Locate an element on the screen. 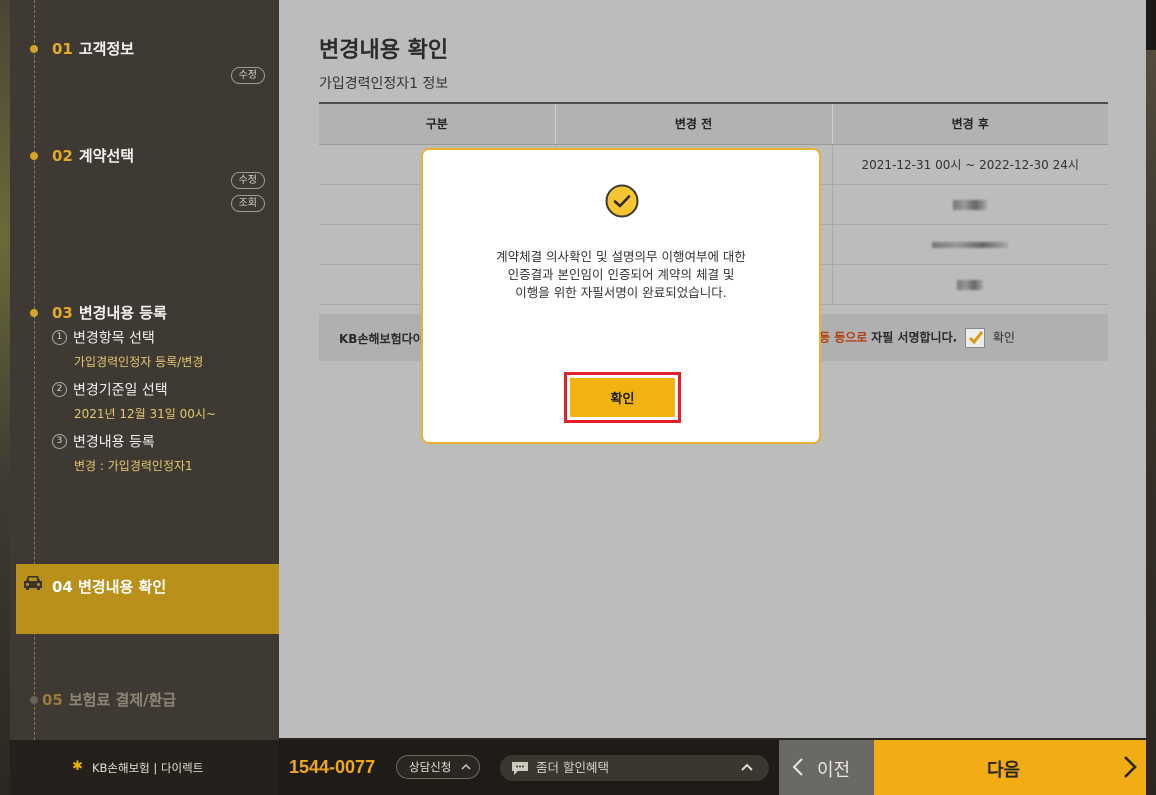  substep-detail: 2021년 12월 31일 00시~ is located at coordinates (145, 413).